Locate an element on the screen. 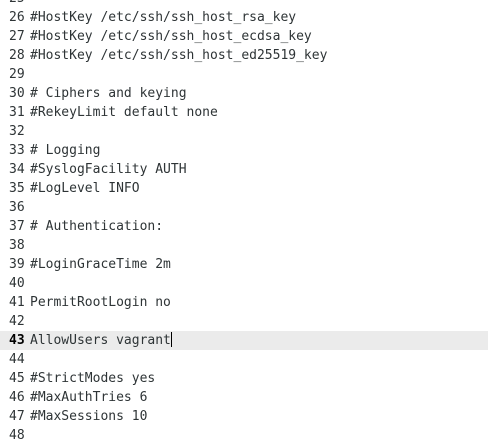 The height and width of the screenshot is (445, 488). line-number: 33 is located at coordinates (17, 150).